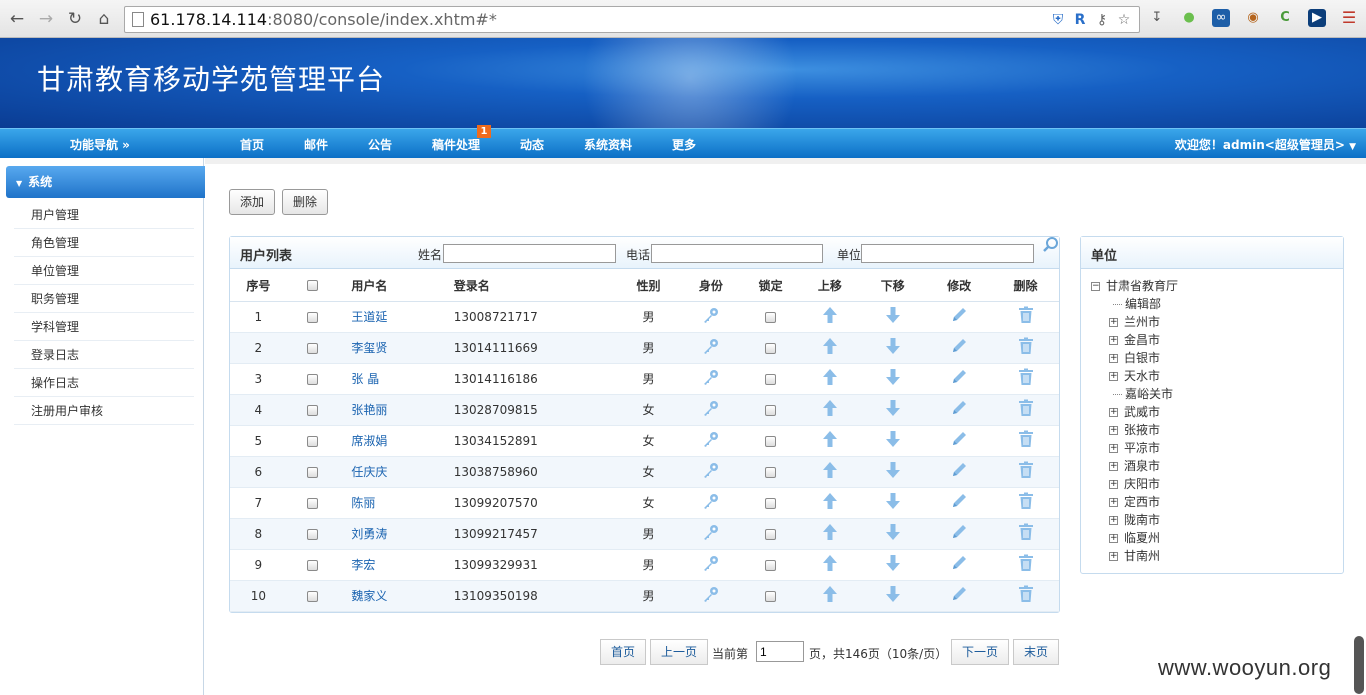 The image size is (1366, 695). Describe the element at coordinates (1134, 358) in the screenshot. I see `tree-node: + 白银市` at that location.